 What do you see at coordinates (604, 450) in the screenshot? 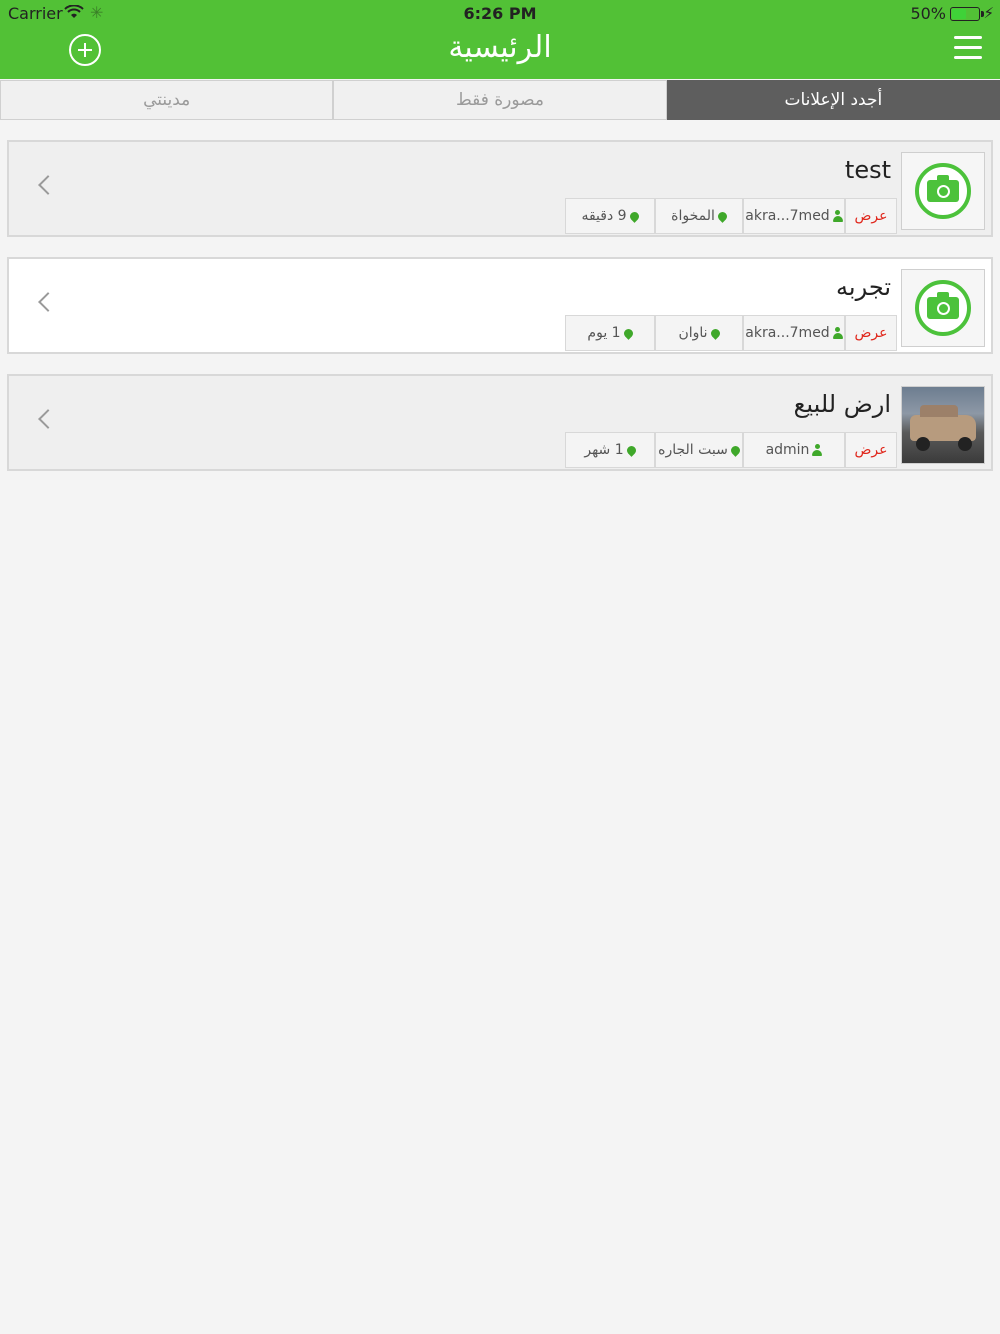
I see `age-text: 1 شهر` at bounding box center [604, 450].